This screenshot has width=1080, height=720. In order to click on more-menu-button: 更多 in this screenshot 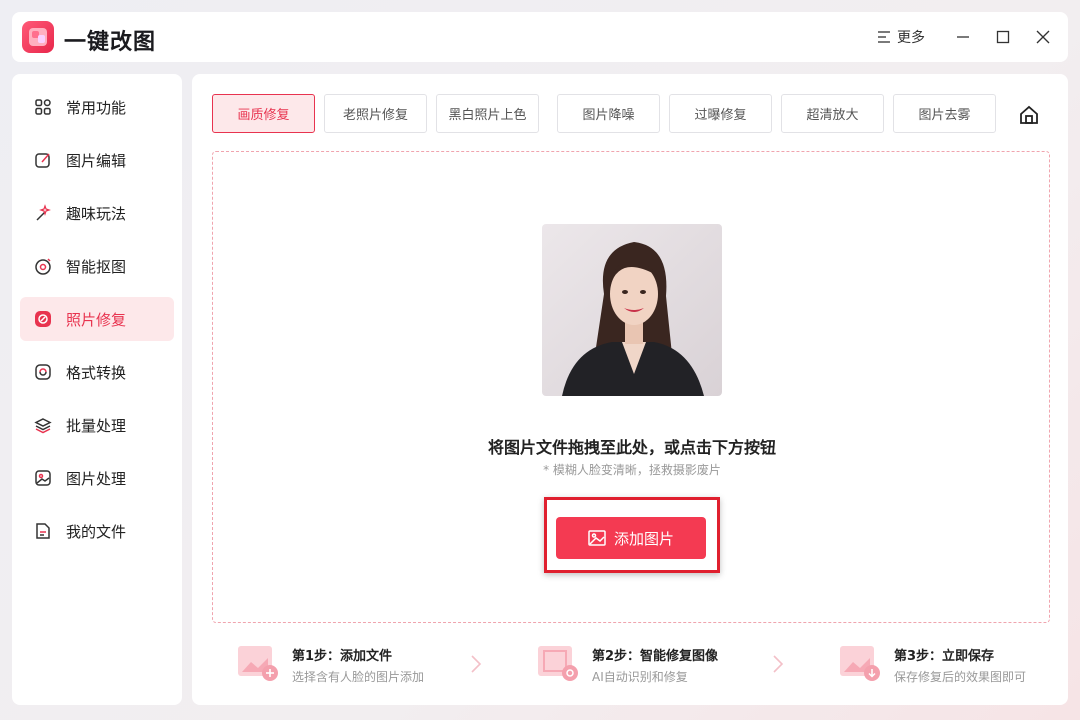, I will do `click(901, 37)`.